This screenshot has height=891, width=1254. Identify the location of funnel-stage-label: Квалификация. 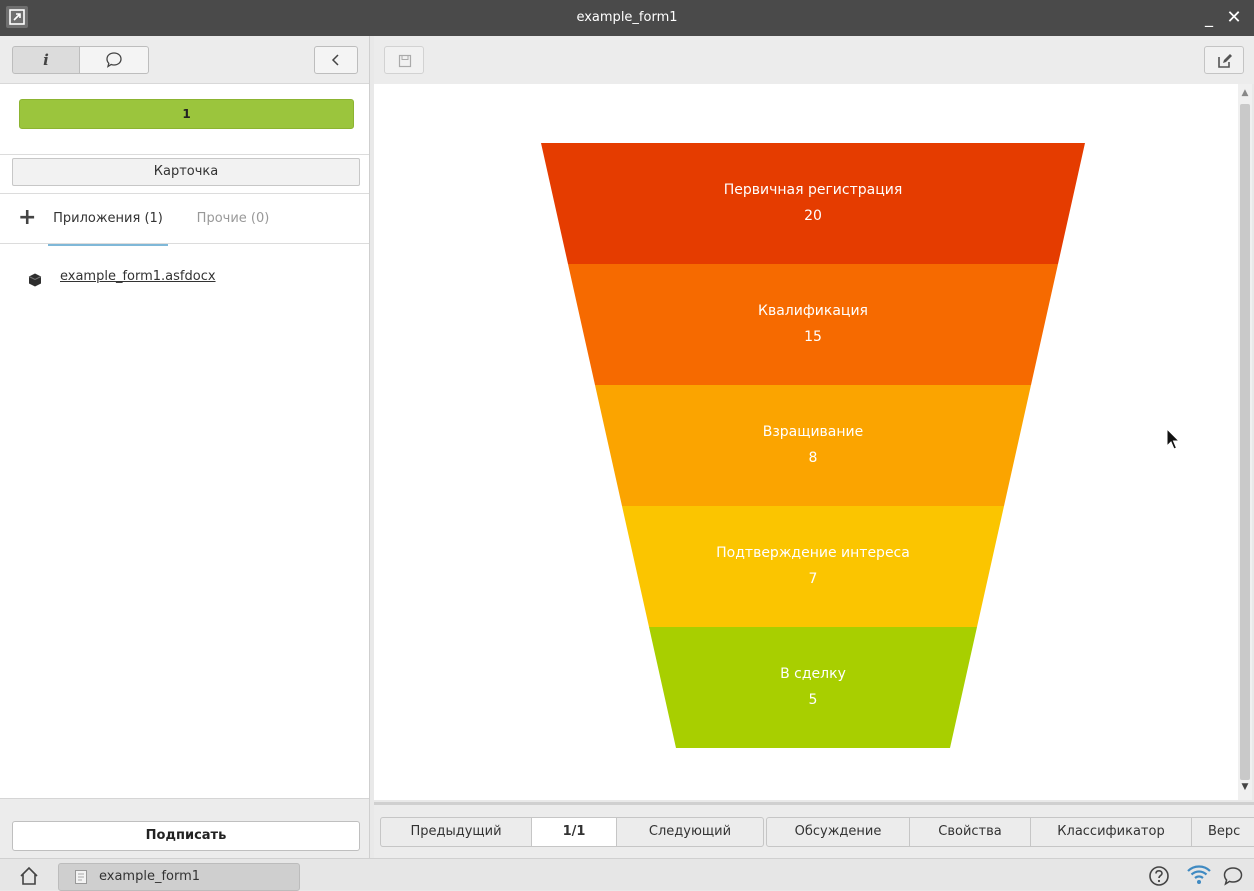
(813, 311).